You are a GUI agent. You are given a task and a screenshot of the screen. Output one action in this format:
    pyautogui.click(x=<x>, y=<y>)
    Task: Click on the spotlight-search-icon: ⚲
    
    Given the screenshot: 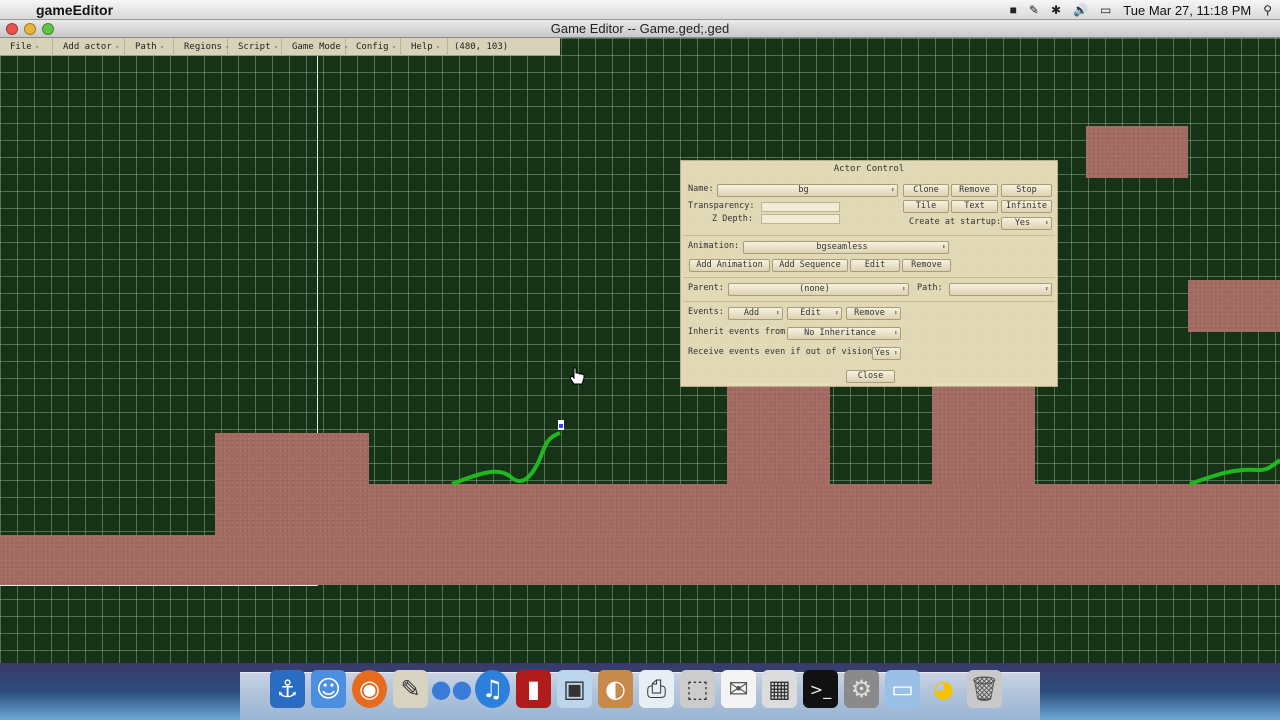 What is the action you would take?
    pyautogui.click(x=1267, y=10)
    